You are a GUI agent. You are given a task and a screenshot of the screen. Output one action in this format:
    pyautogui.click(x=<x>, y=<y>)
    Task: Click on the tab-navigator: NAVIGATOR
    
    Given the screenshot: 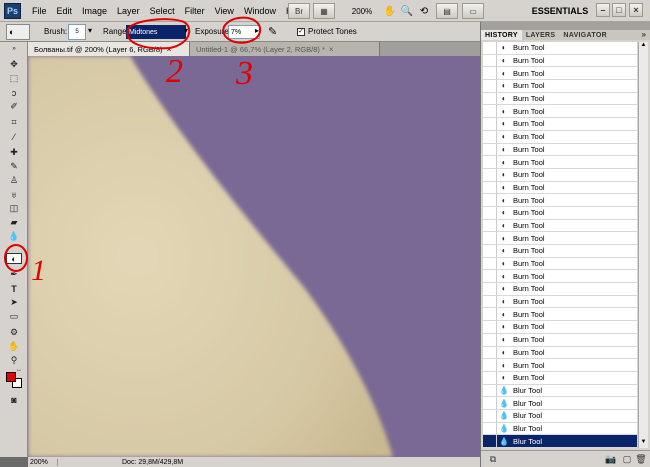 What is the action you would take?
    pyautogui.click(x=585, y=35)
    